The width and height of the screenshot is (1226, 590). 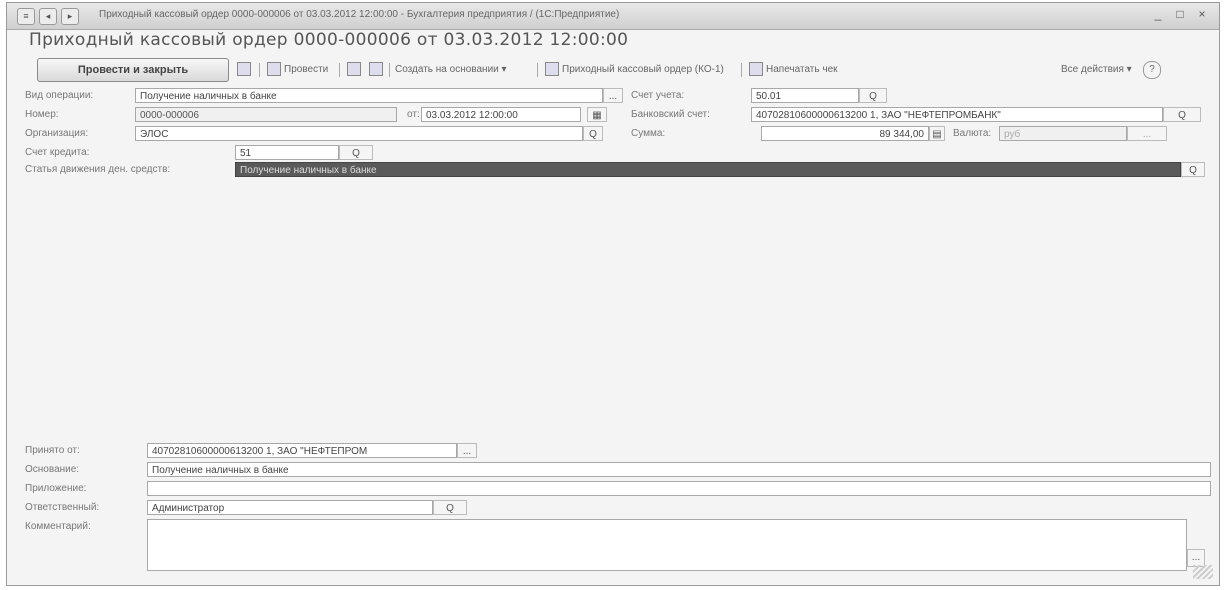 I want to click on post-button: Провести, so click(x=297, y=70).